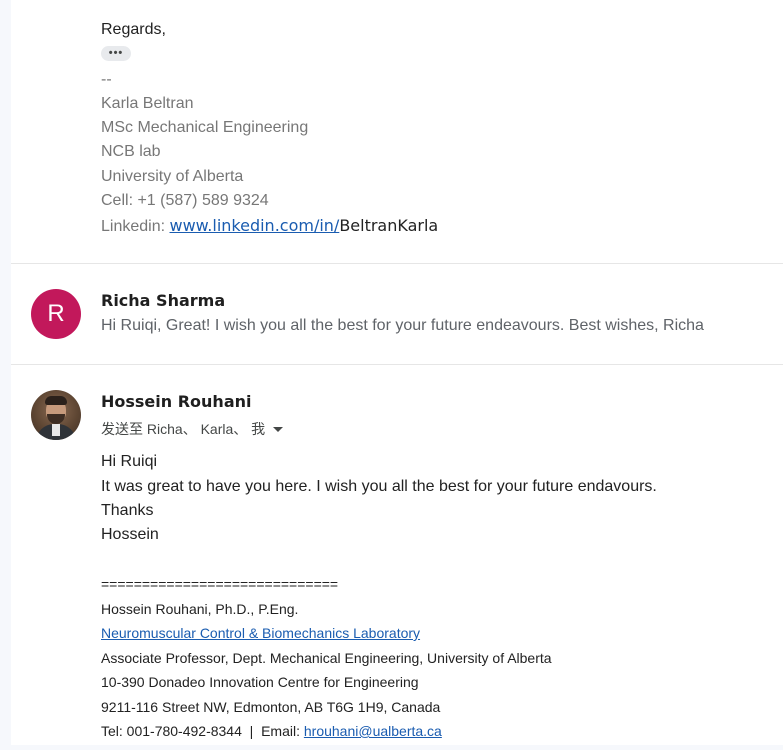 The width and height of the screenshot is (783, 750). What do you see at coordinates (172, 176) in the screenshot?
I see `signature-university: University of Alberta` at bounding box center [172, 176].